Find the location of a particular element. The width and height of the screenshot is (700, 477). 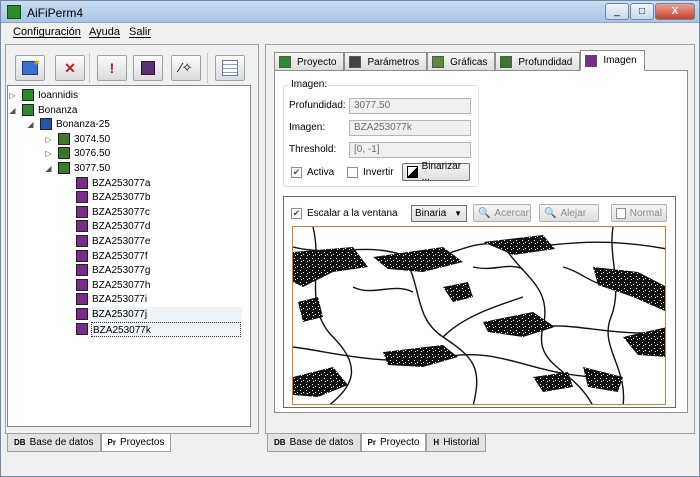

notes-icon is located at coordinates (230, 68).